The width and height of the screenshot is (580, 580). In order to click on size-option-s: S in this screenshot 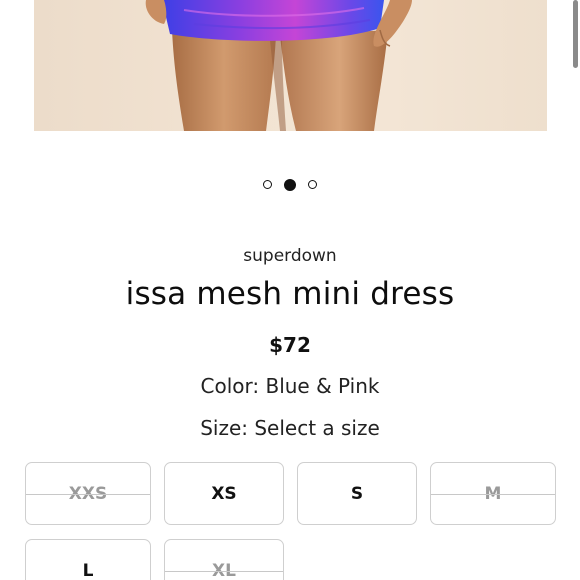, I will do `click(357, 493)`.